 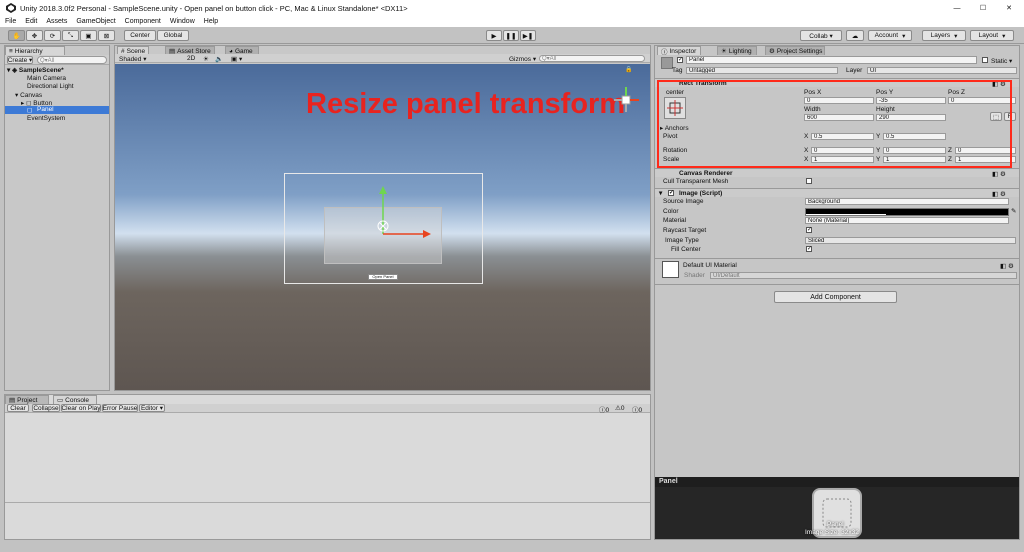 What do you see at coordinates (20, 60) in the screenshot?
I see `create-button: Create ▾` at bounding box center [20, 60].